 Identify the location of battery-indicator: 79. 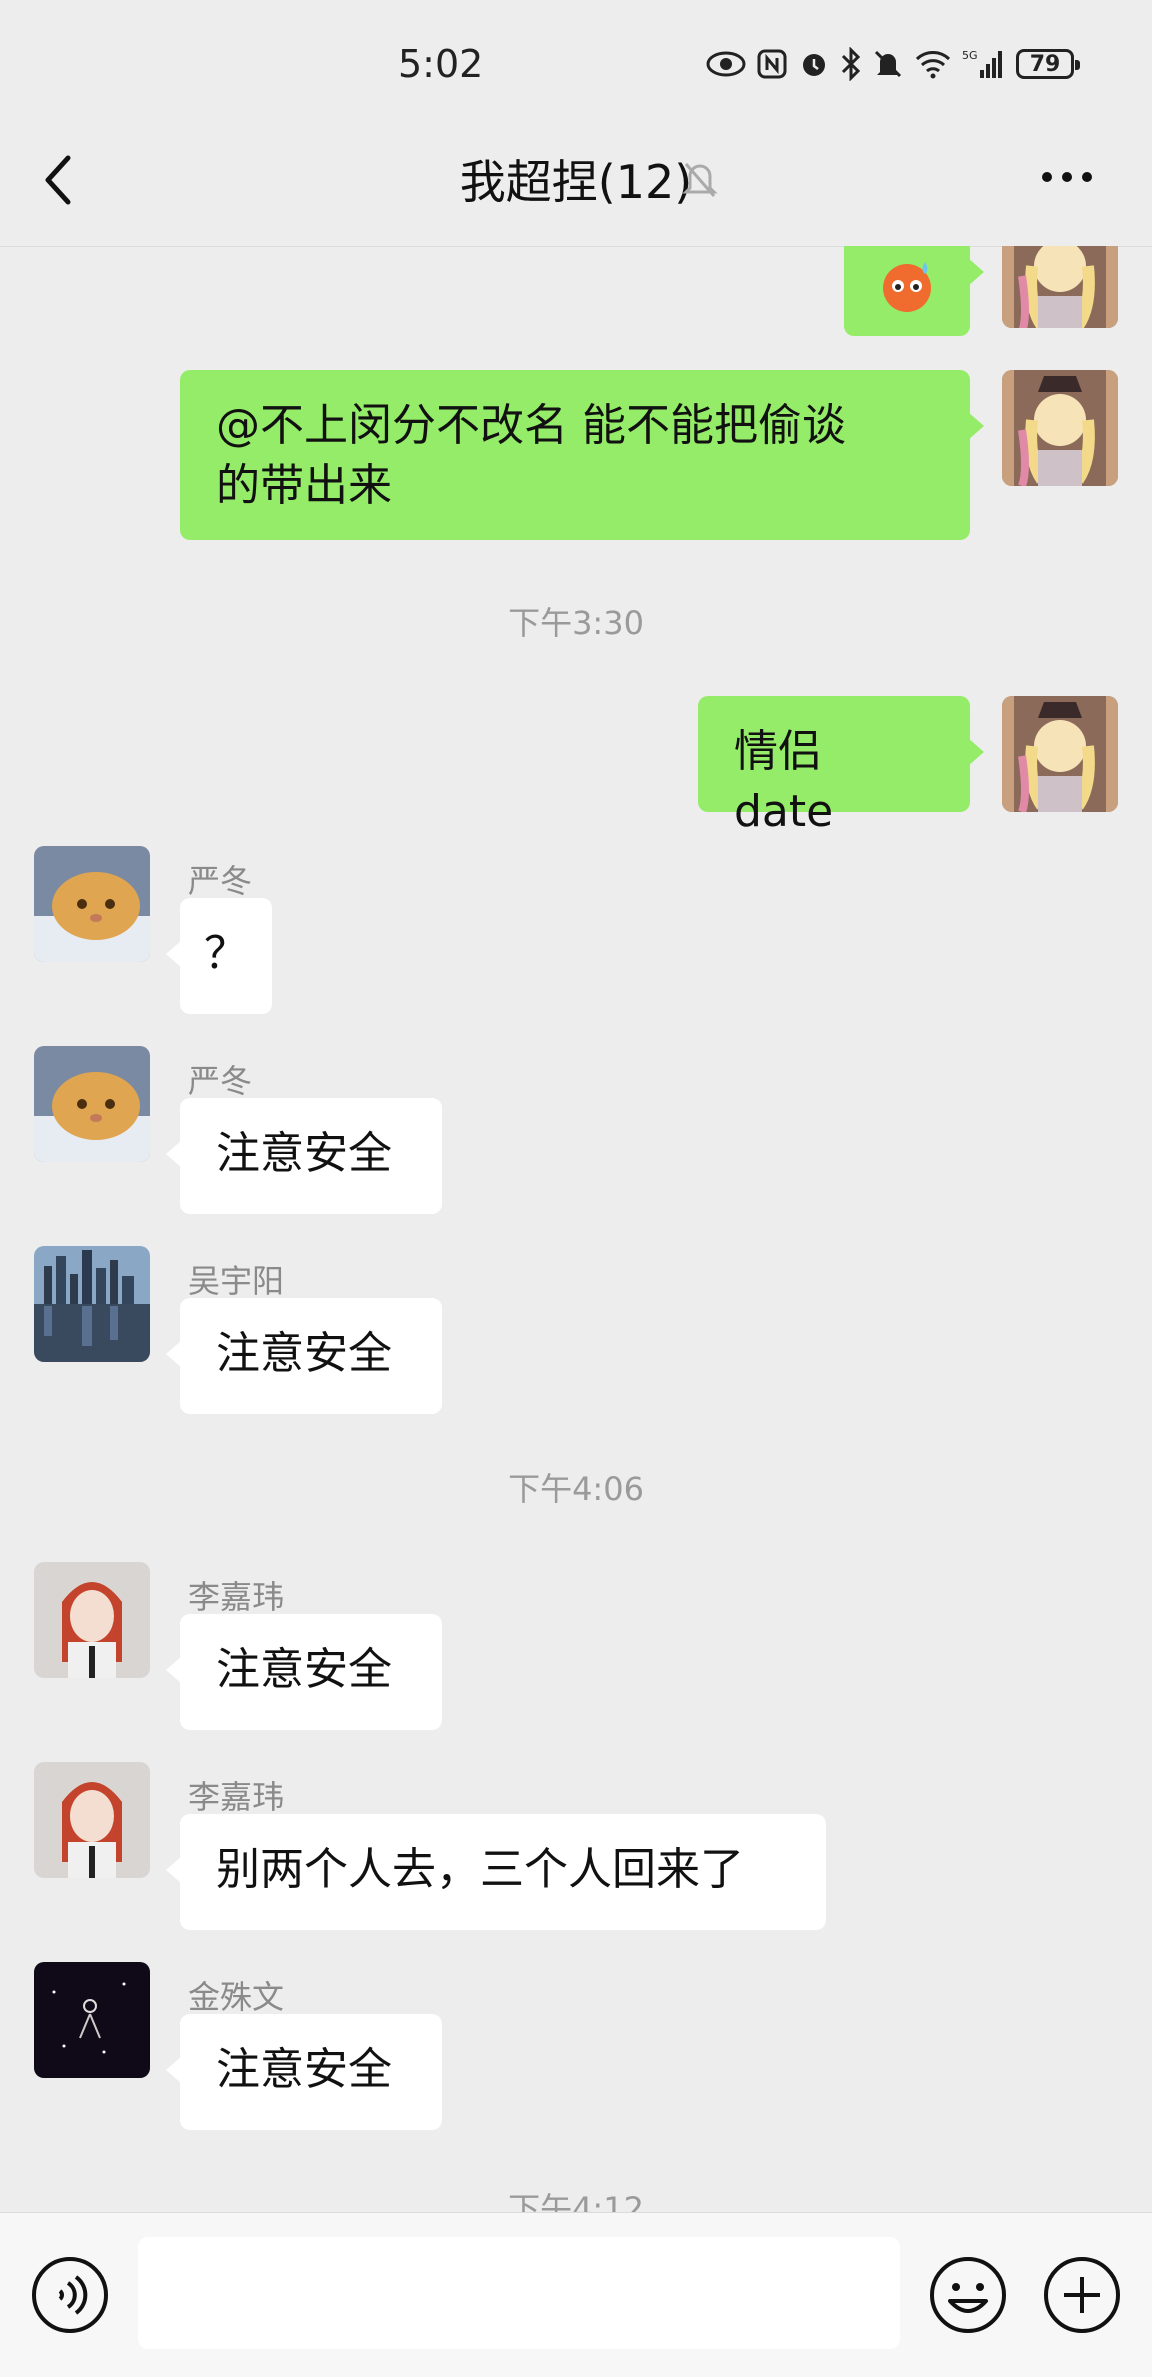
(1048, 64).